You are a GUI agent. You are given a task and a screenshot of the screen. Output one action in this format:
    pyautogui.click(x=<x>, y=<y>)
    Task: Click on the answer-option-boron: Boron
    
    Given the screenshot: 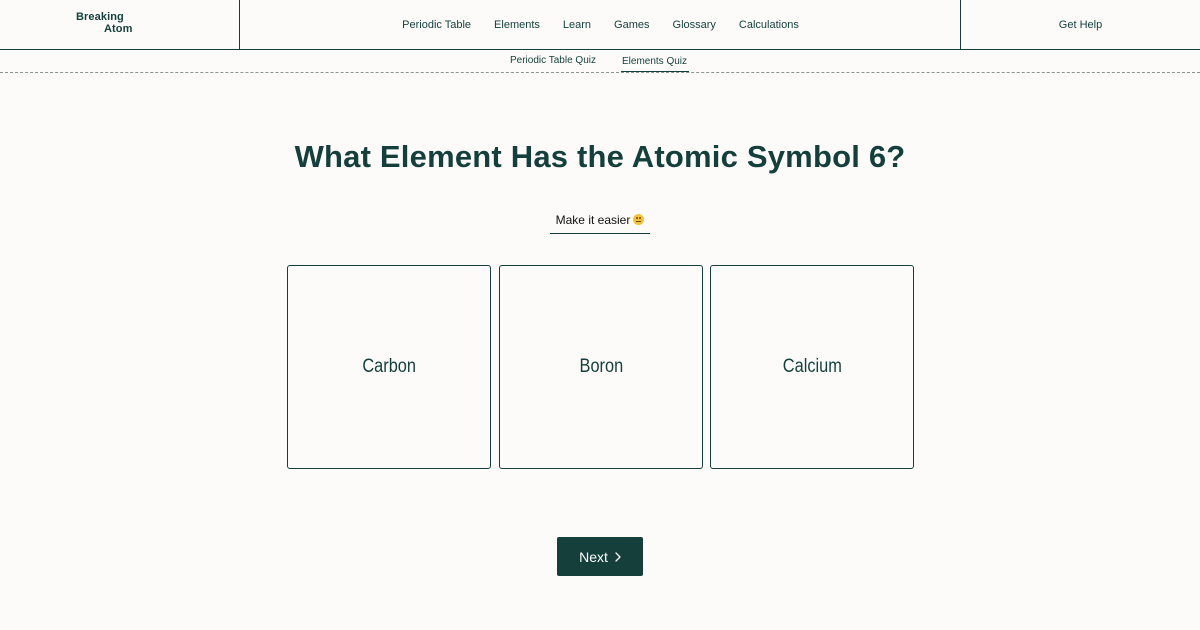 What is the action you would take?
    pyautogui.click(x=601, y=367)
    